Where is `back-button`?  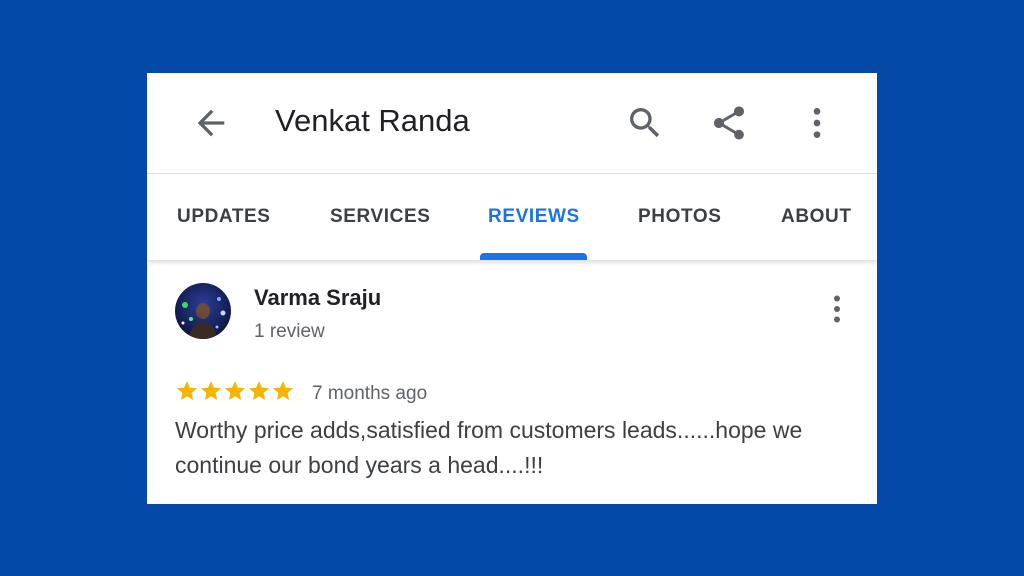
back-button is located at coordinates (211, 123).